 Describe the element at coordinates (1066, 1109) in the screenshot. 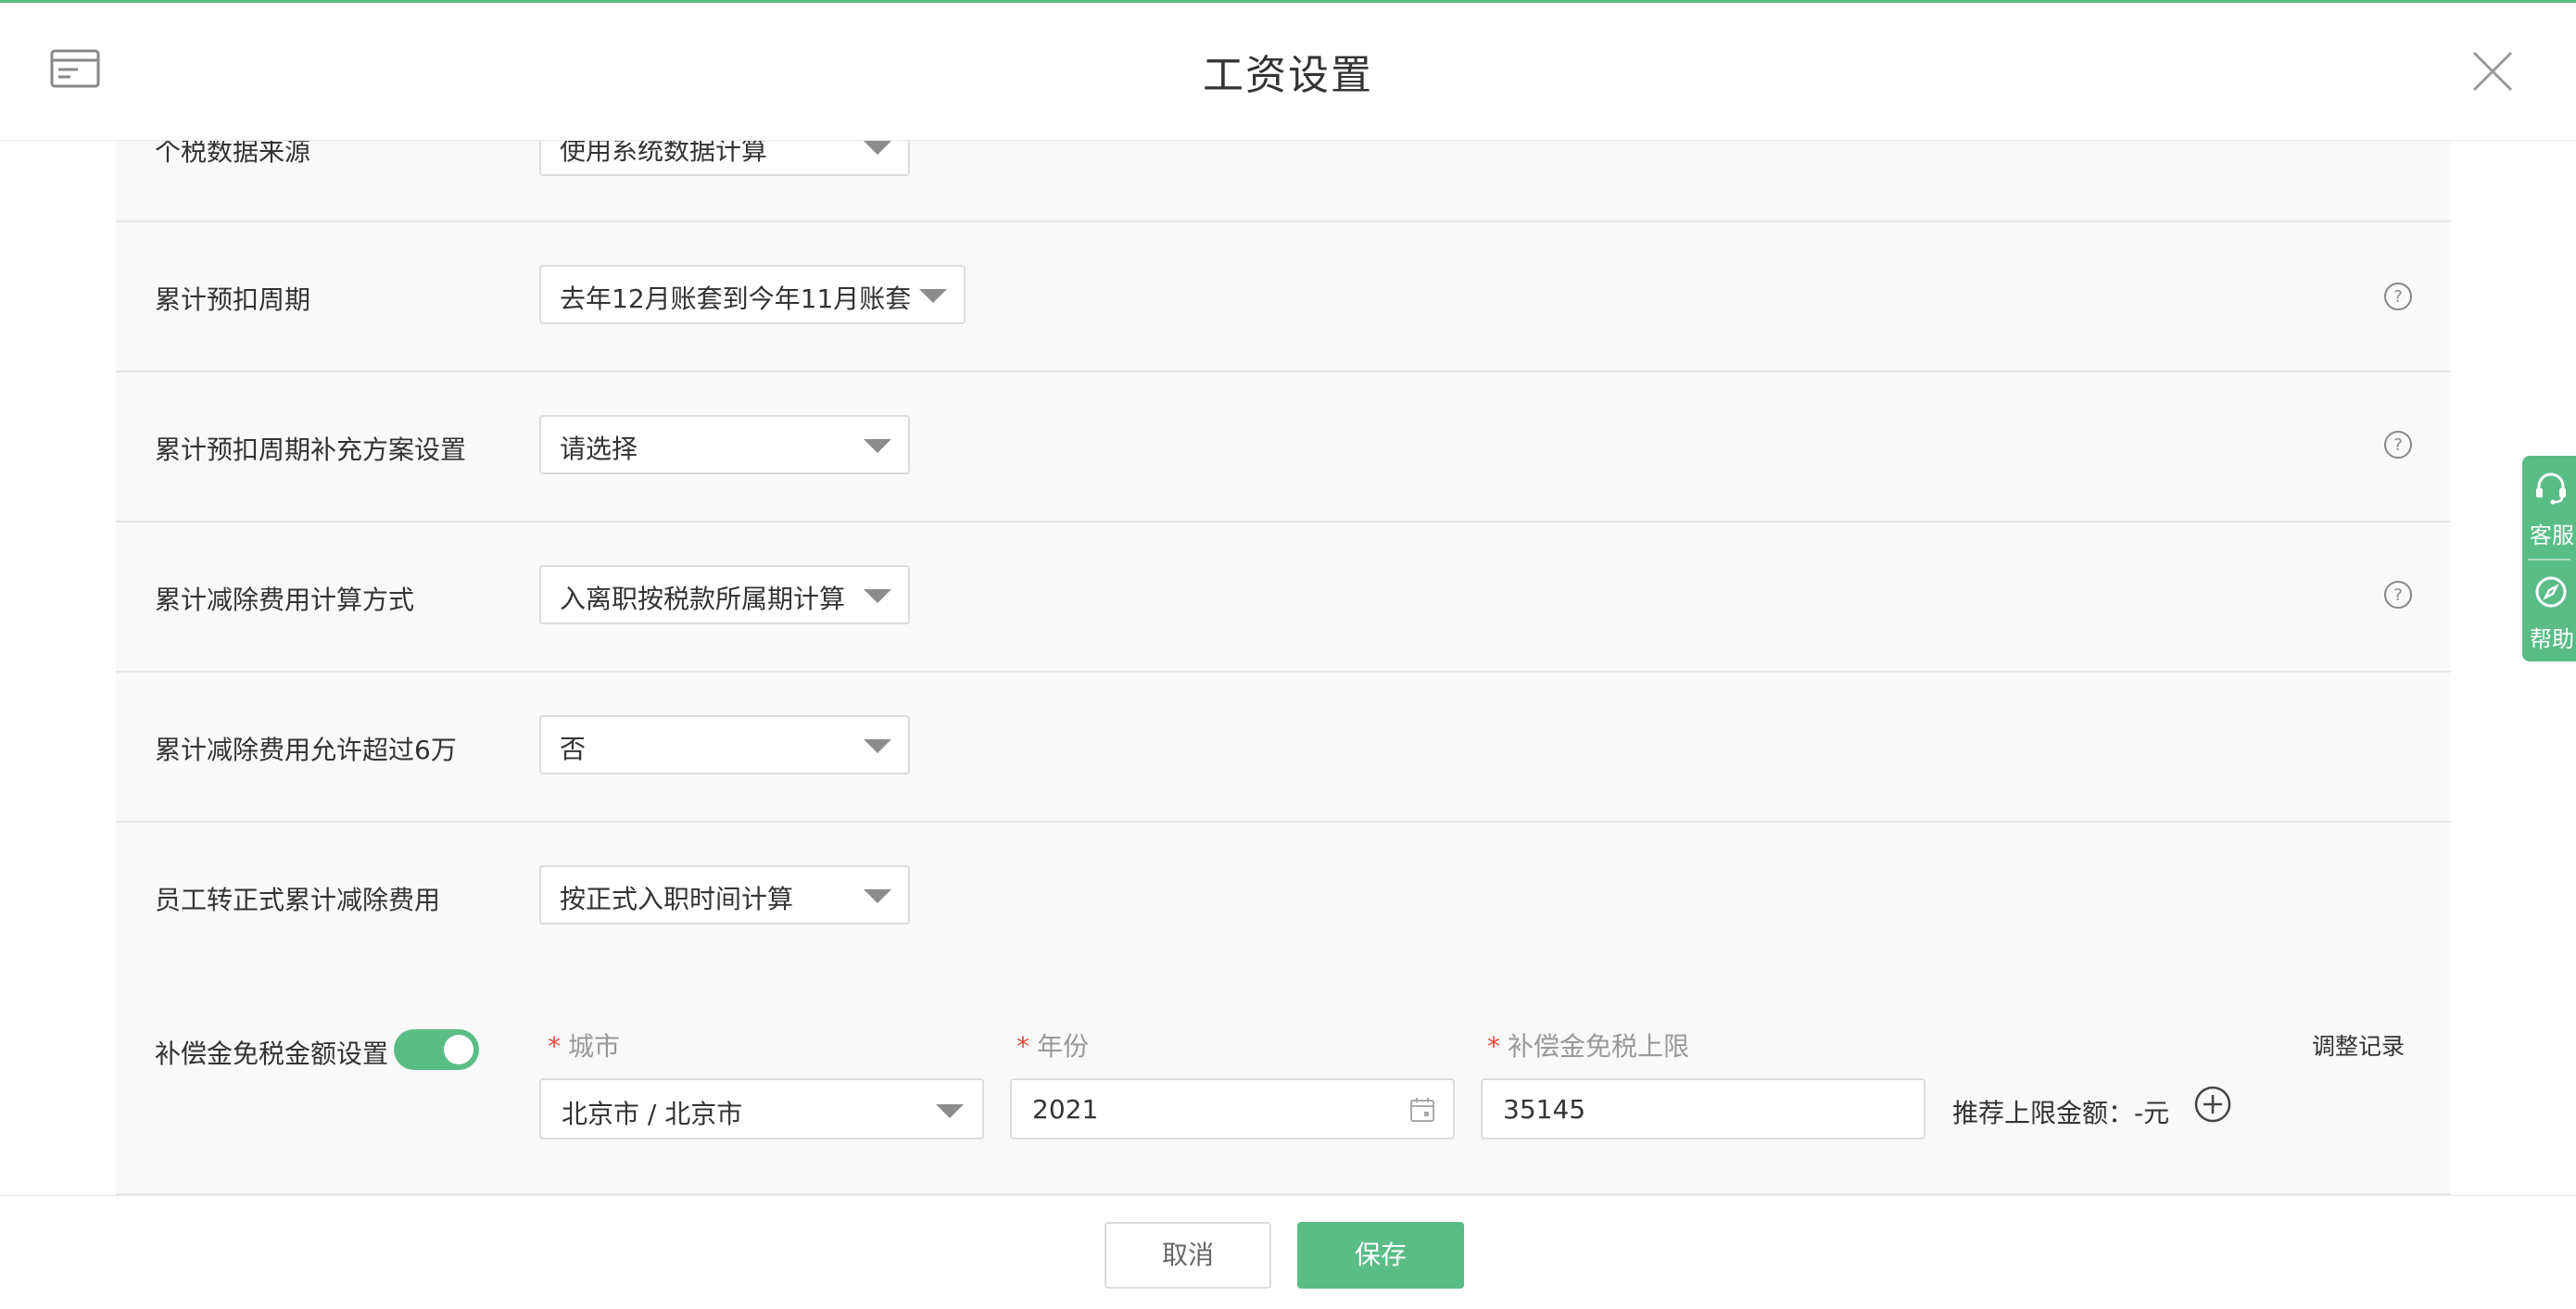

I see `input-value: 2021` at that location.